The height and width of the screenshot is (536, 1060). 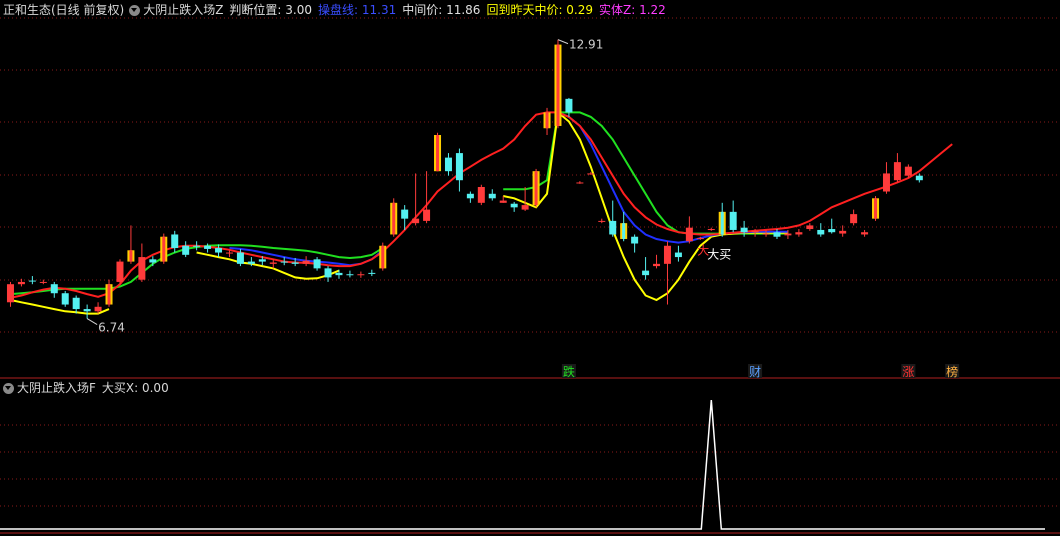 I want to click on tag-label: 跌, so click(x=569, y=371).